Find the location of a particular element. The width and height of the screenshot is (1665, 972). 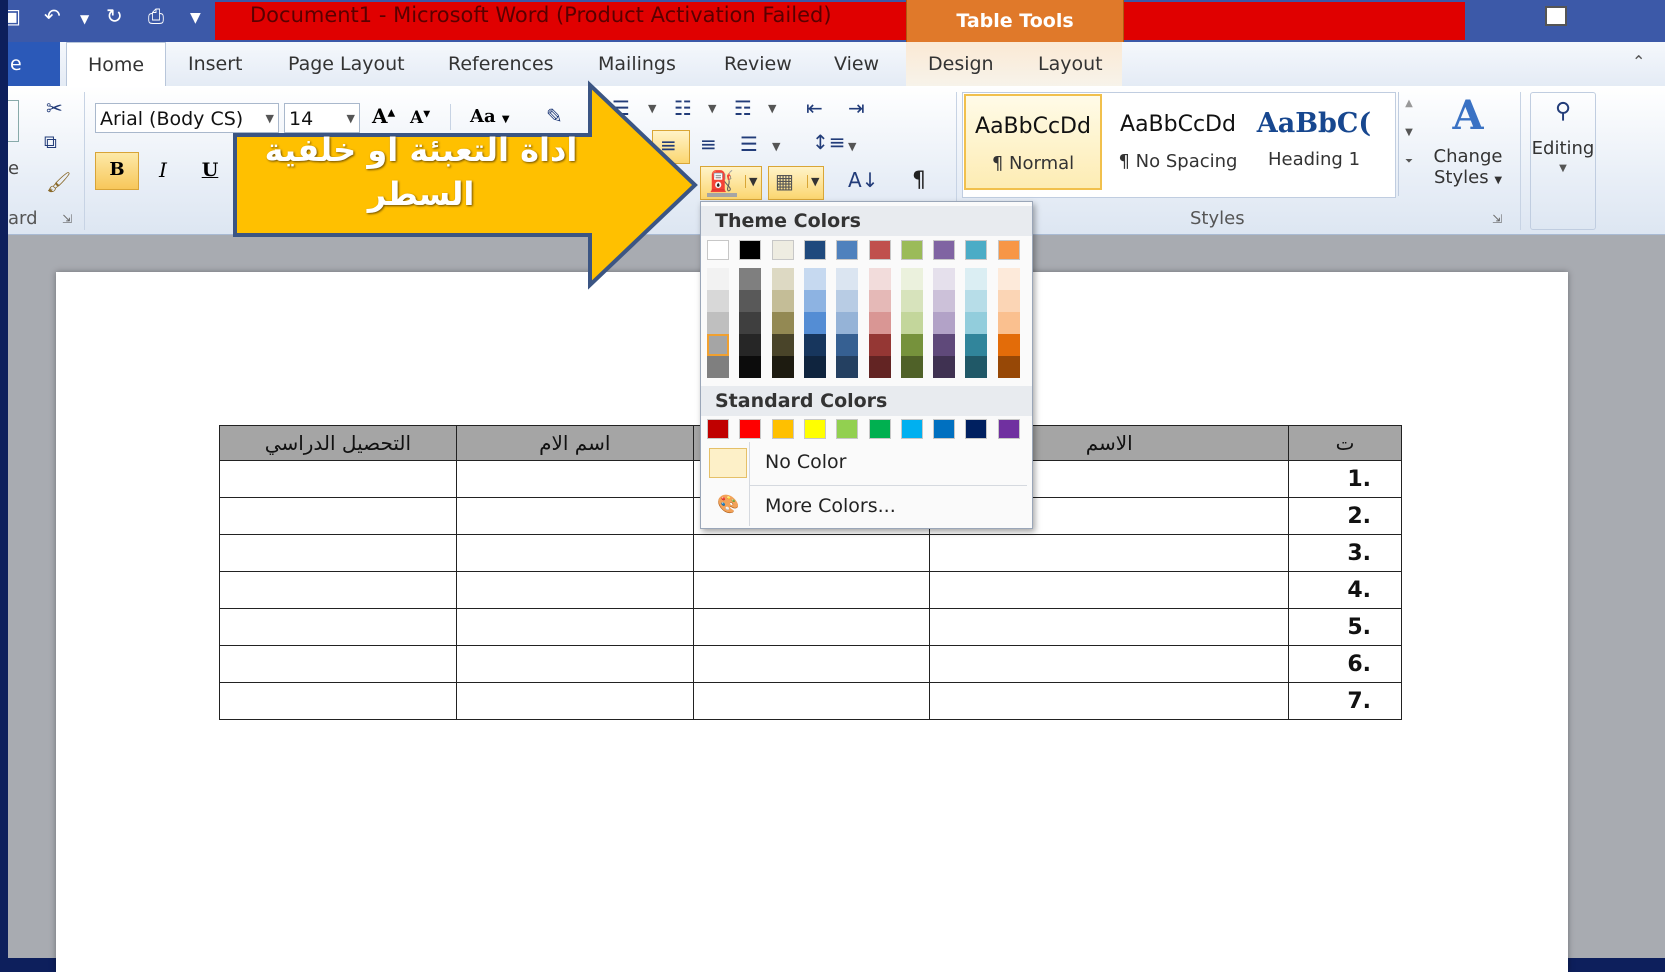

header-education: التحصيل الدراسي is located at coordinates (338, 443).